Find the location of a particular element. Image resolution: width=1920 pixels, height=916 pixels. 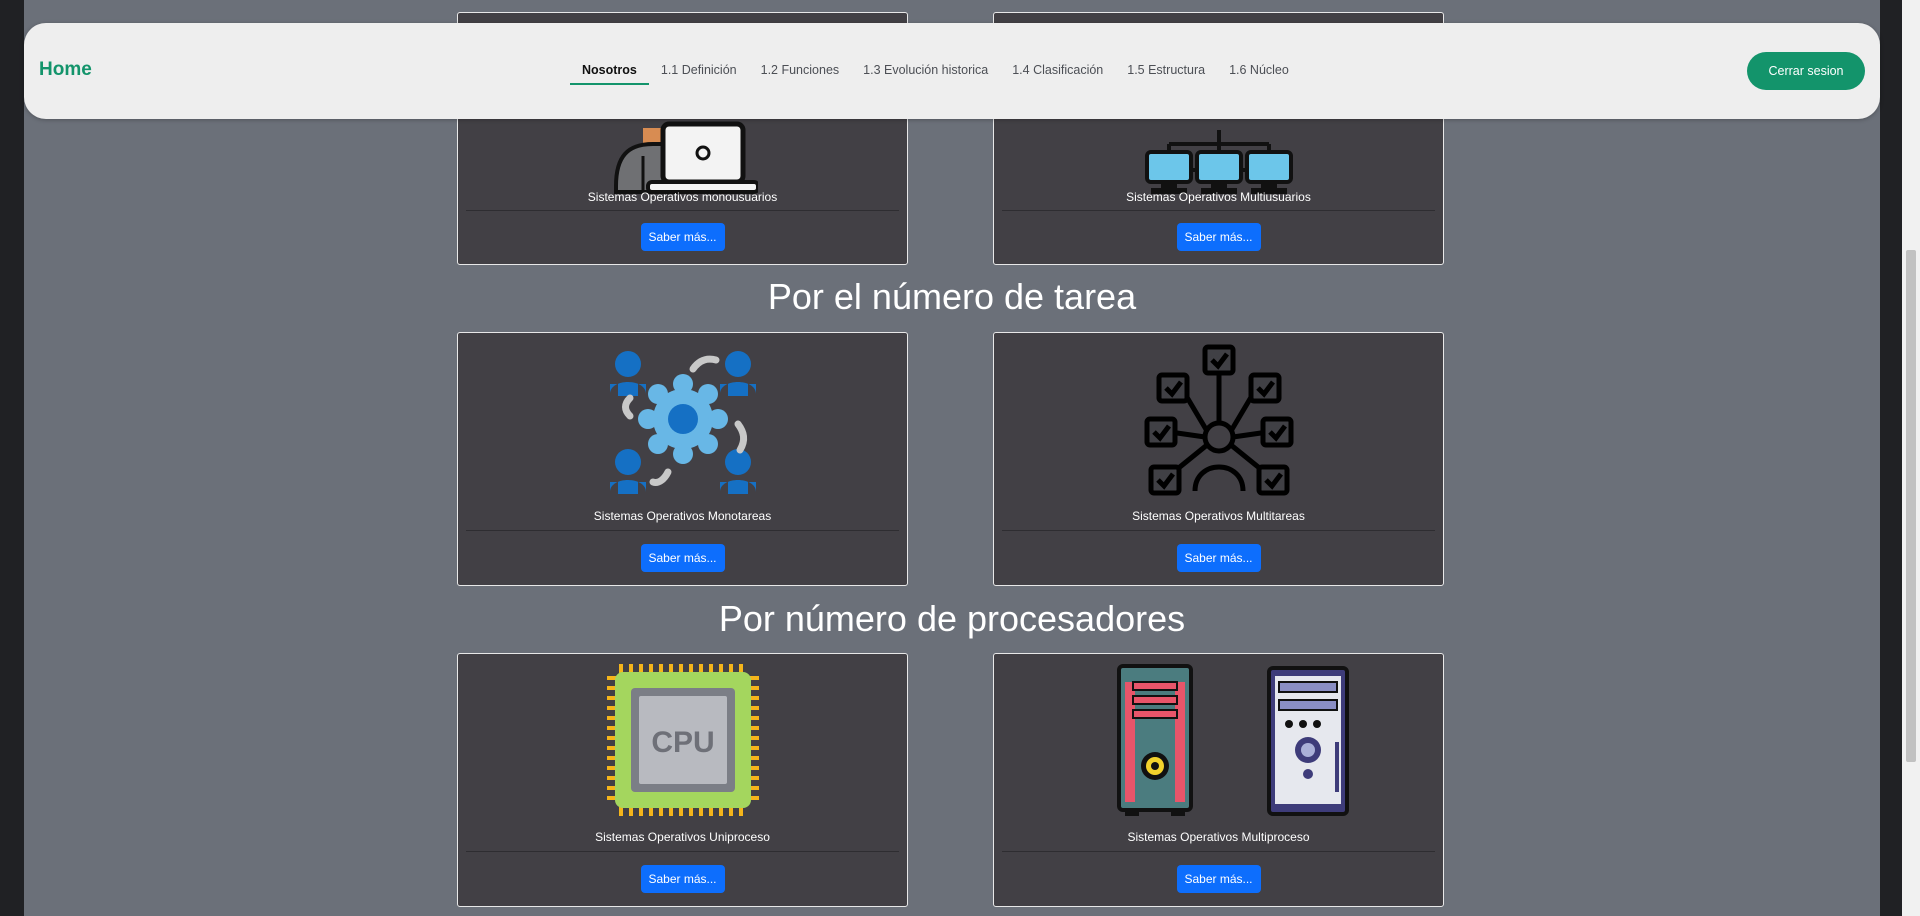

card-title: Sistemas Operativos monousuarios is located at coordinates (682, 197).